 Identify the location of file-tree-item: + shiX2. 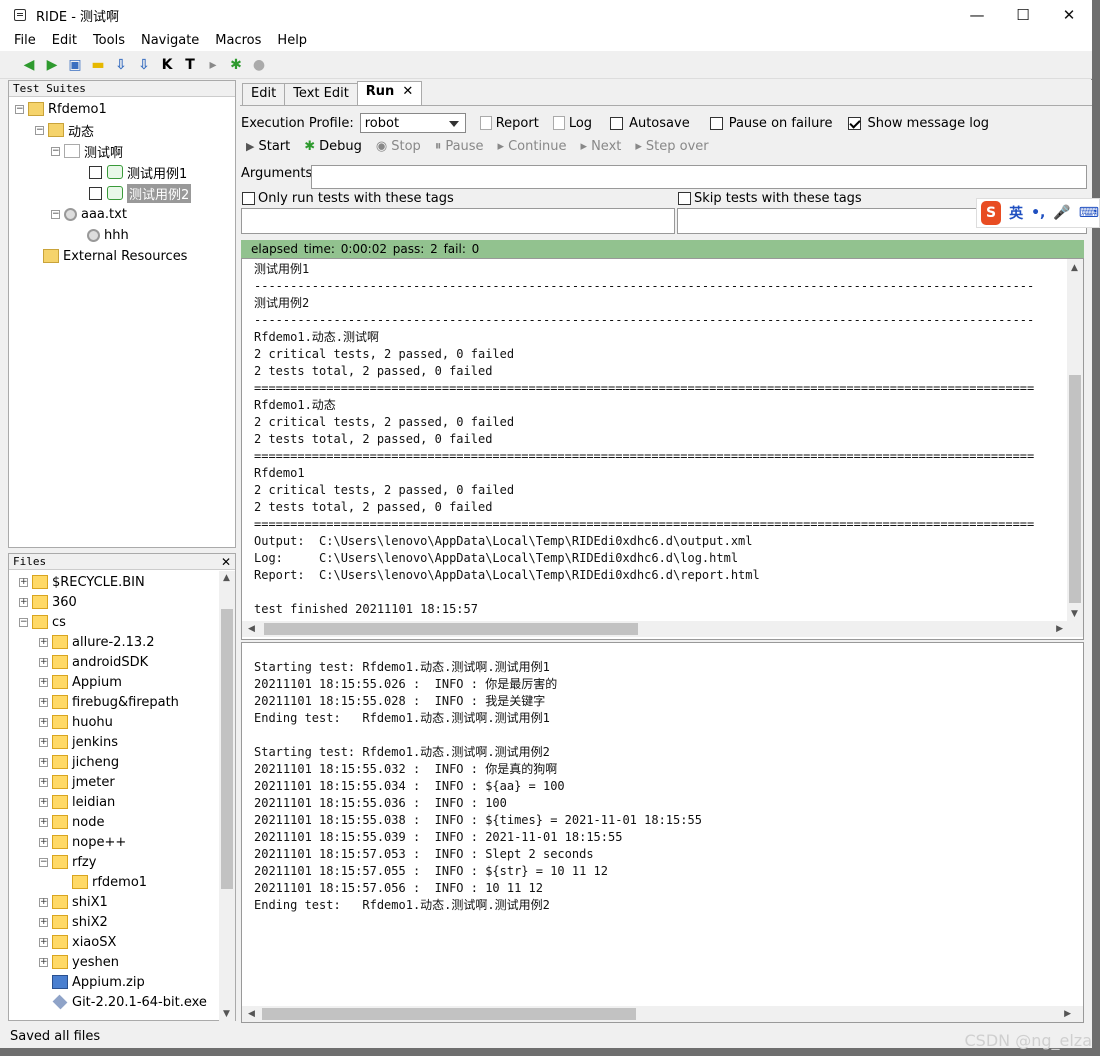
(73, 922).